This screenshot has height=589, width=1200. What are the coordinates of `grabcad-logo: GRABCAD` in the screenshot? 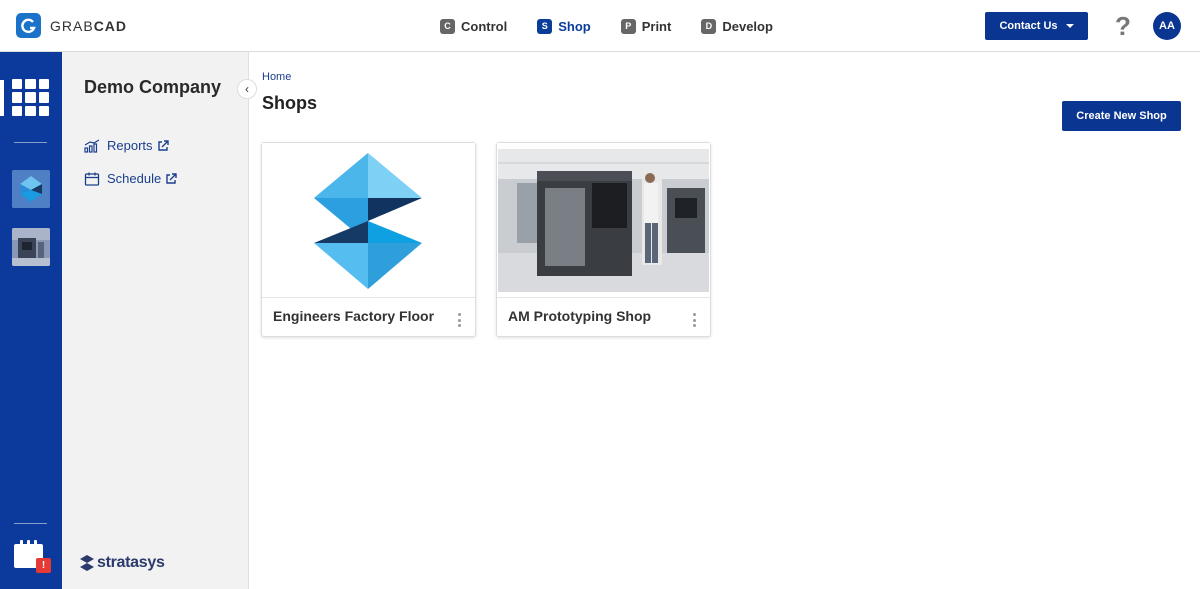 It's located at (71, 25).